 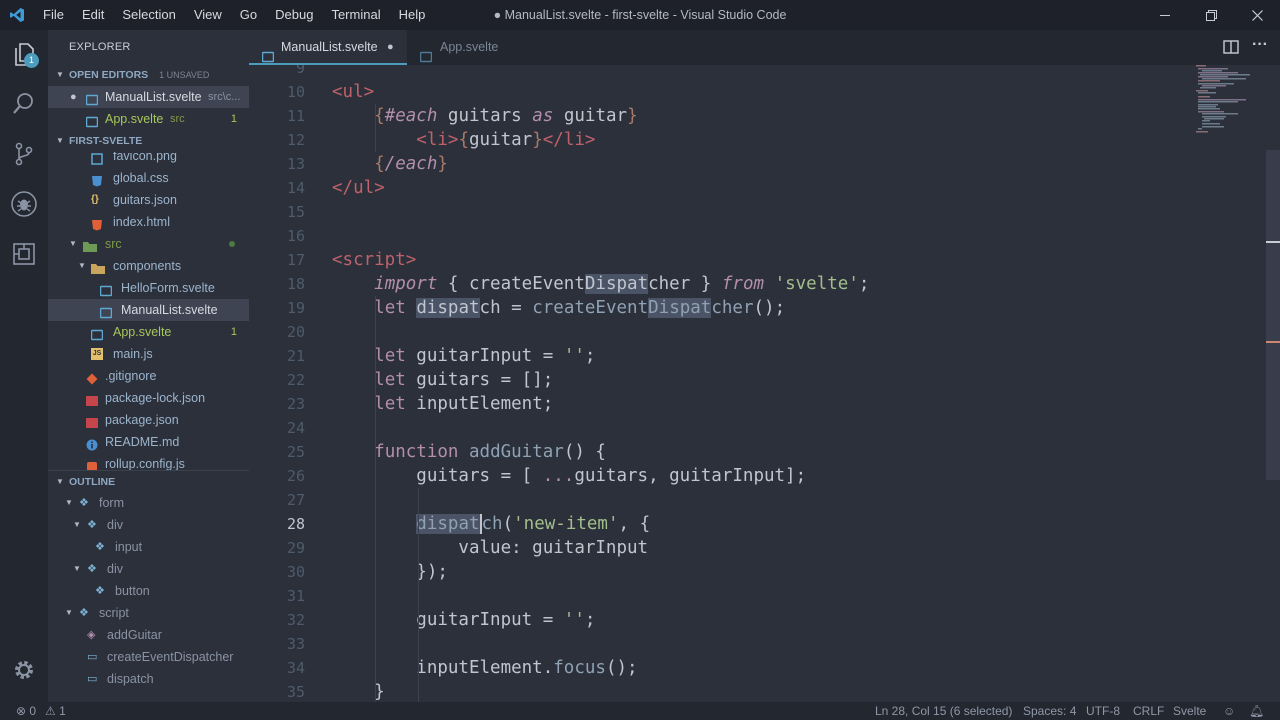 What do you see at coordinates (148, 200) in the screenshot?
I see `file-guitars-json: {} guitars.json` at bounding box center [148, 200].